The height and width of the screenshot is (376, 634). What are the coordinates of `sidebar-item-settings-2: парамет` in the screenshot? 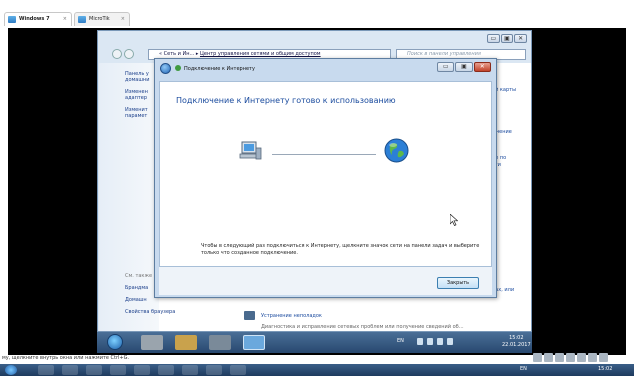 It's located at (136, 116).